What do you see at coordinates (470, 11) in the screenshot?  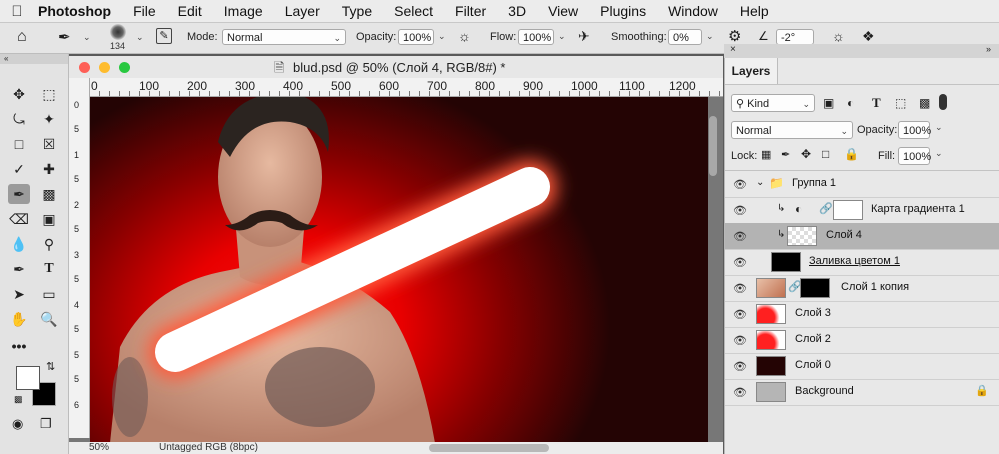 I see `menu-filter: Filter` at bounding box center [470, 11].